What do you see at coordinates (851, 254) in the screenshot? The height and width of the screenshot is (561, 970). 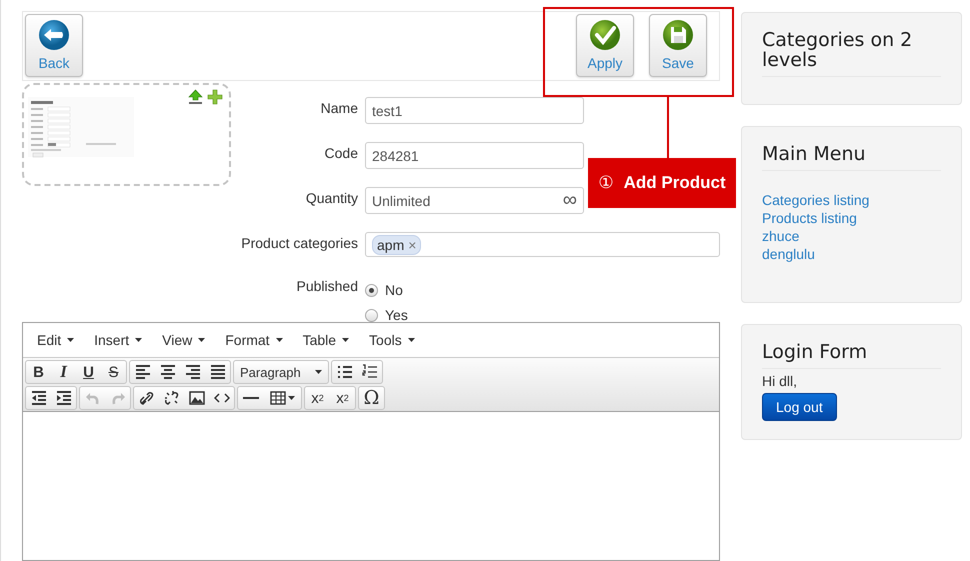 I see `menu-link: denglulu` at bounding box center [851, 254].